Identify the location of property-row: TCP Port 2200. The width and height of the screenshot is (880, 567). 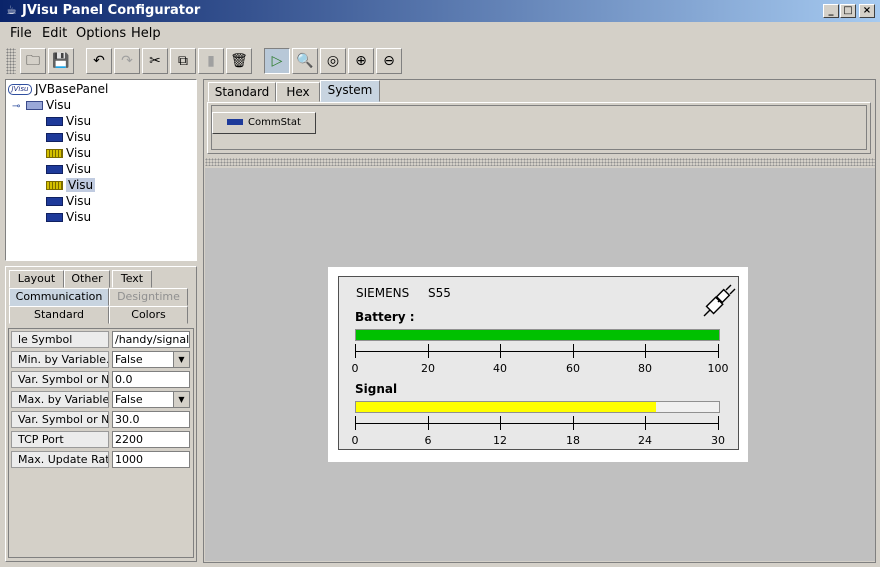
(101, 440).